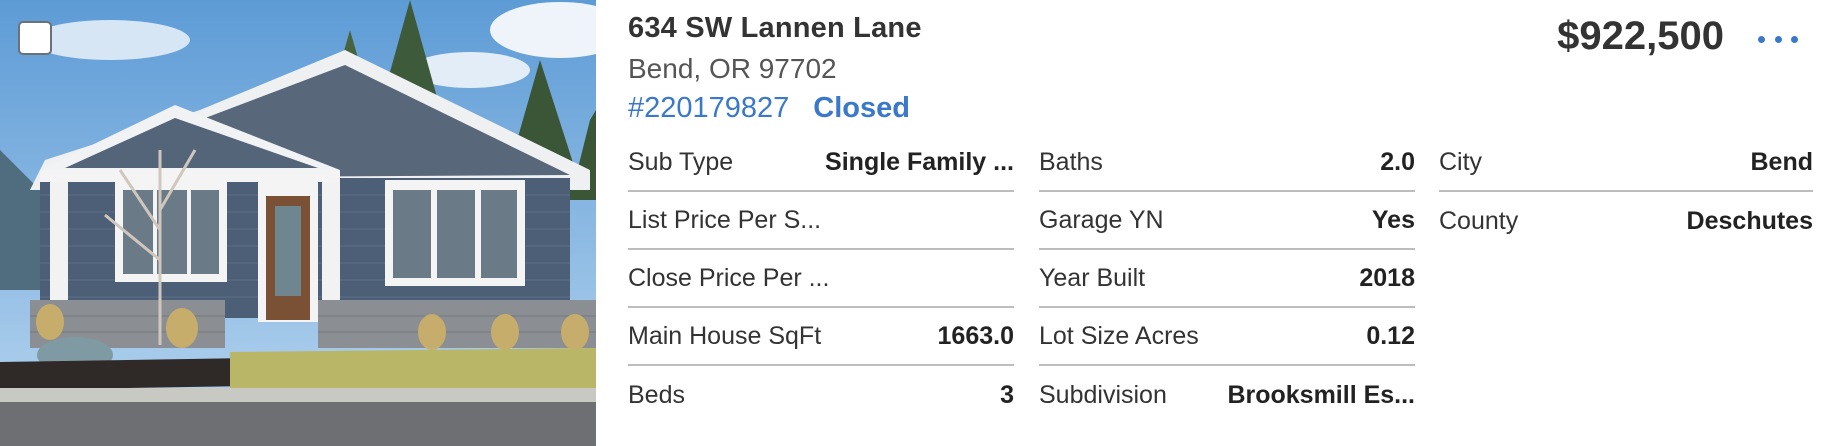  What do you see at coordinates (1782, 161) in the screenshot?
I see `detail-value: Bend` at bounding box center [1782, 161].